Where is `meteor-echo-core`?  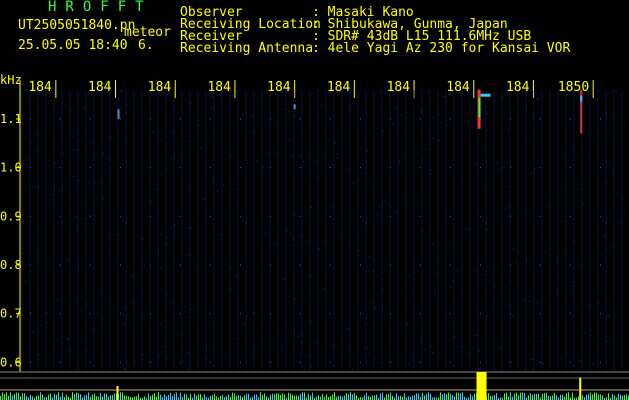 meteor-echo-core is located at coordinates (479, 107).